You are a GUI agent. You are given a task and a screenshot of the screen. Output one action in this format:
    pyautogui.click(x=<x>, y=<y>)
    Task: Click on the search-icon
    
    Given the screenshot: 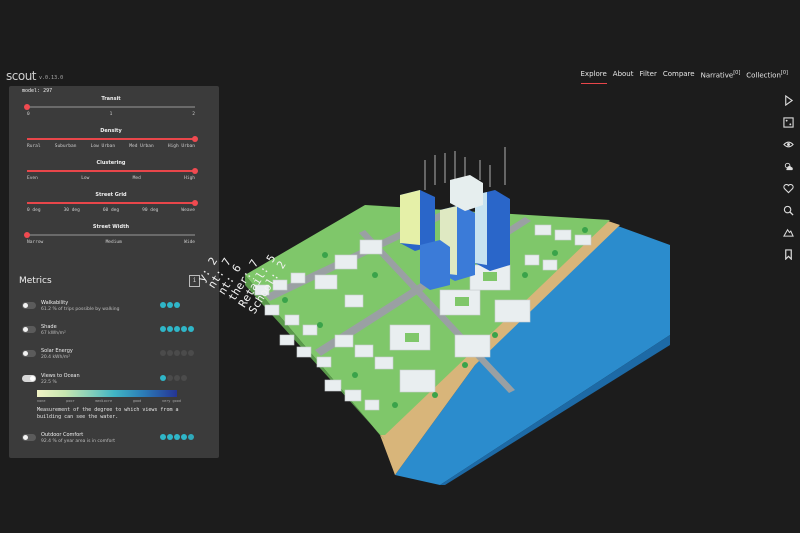 What is the action you would take?
    pyautogui.click(x=788, y=210)
    